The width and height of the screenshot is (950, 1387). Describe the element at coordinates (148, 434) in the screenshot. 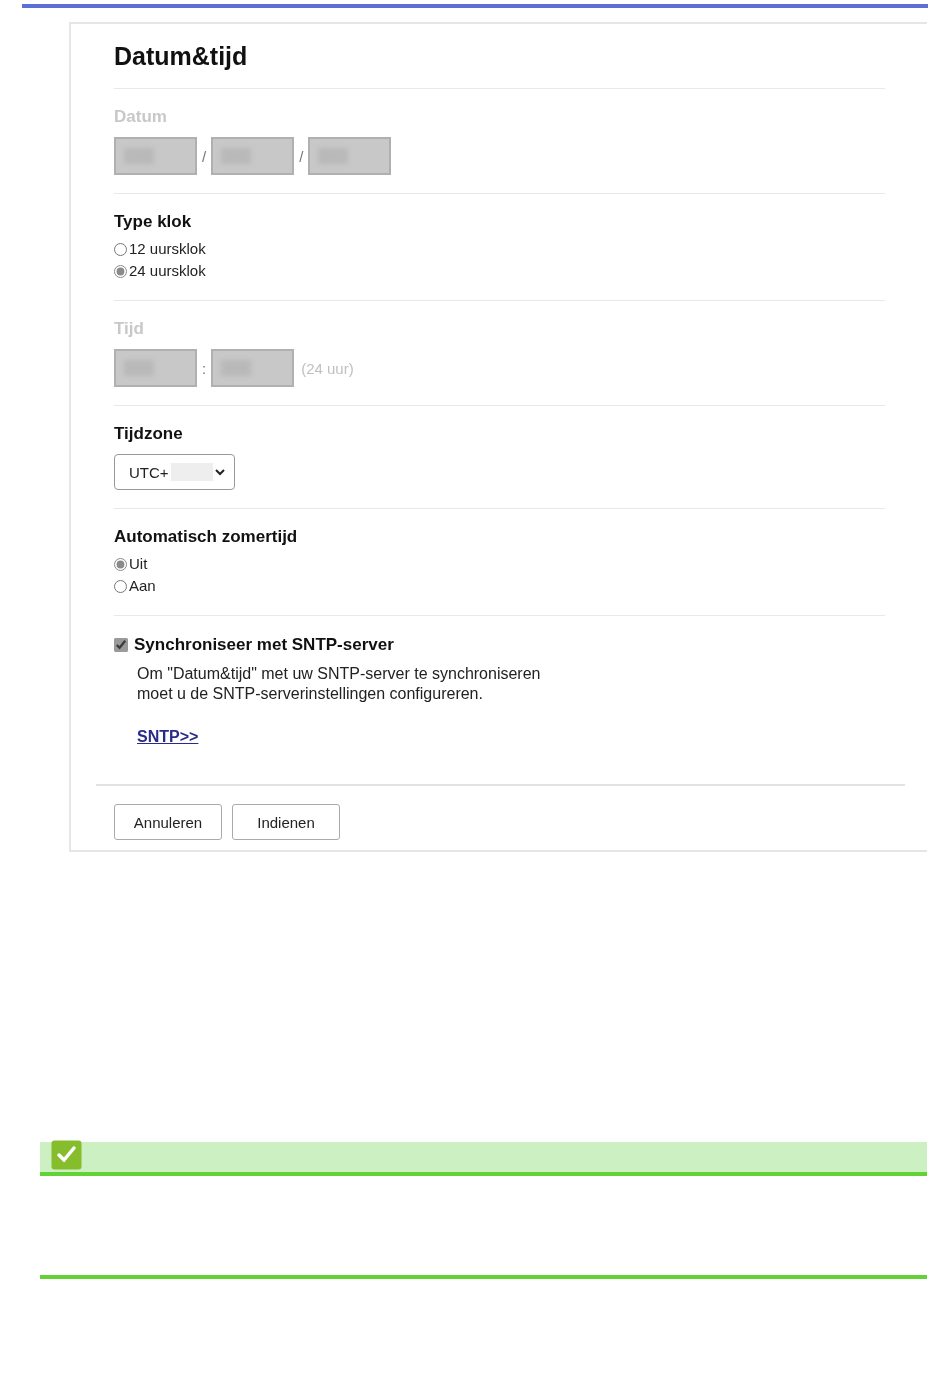

I see `section-label: Tijdzone` at that location.